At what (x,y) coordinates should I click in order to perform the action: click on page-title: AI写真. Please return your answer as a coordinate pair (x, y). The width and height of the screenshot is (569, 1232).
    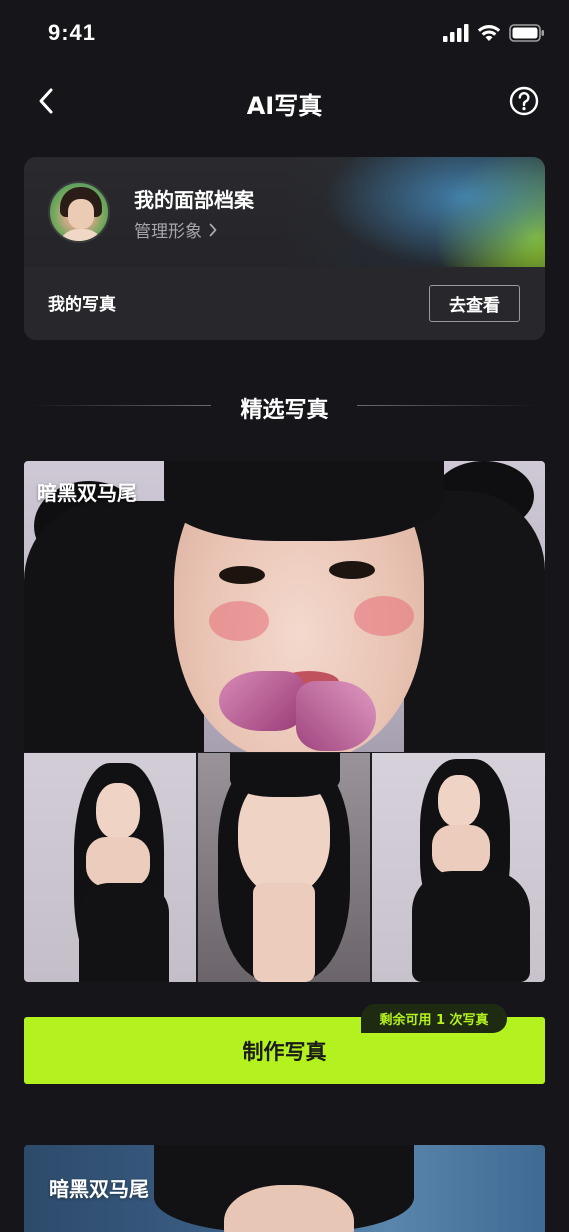
    Looking at the image, I should click on (284, 106).